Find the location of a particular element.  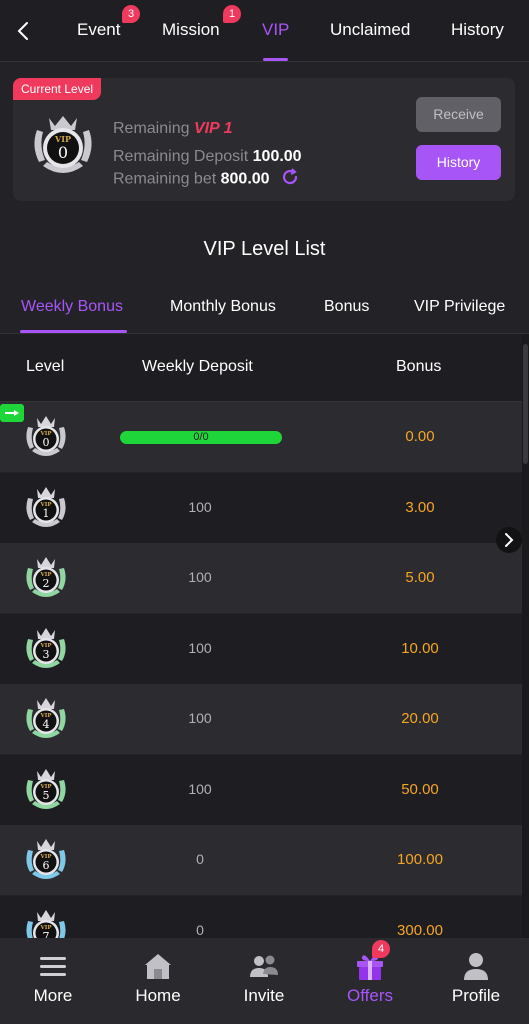

current-level-tag: Current Level is located at coordinates (57, 89).